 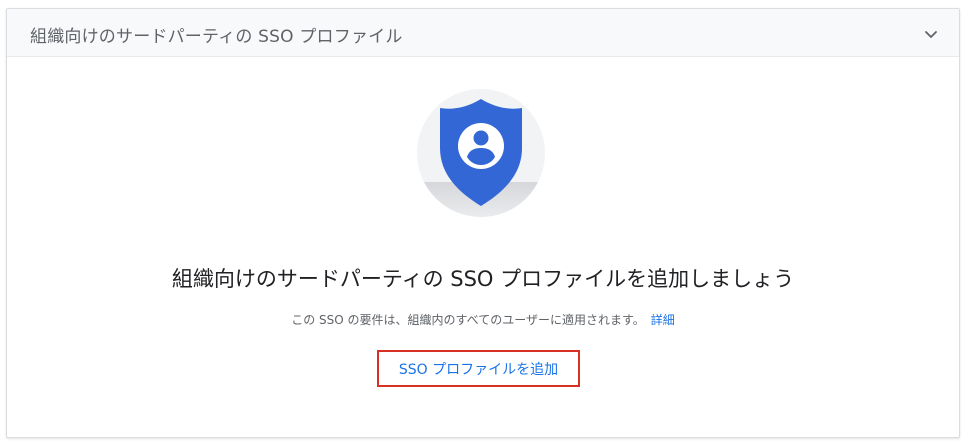 What do you see at coordinates (468, 320) in the screenshot?
I see `description-text: この SSO の要件は、組織内のすべてのユーザーに適用されます。` at bounding box center [468, 320].